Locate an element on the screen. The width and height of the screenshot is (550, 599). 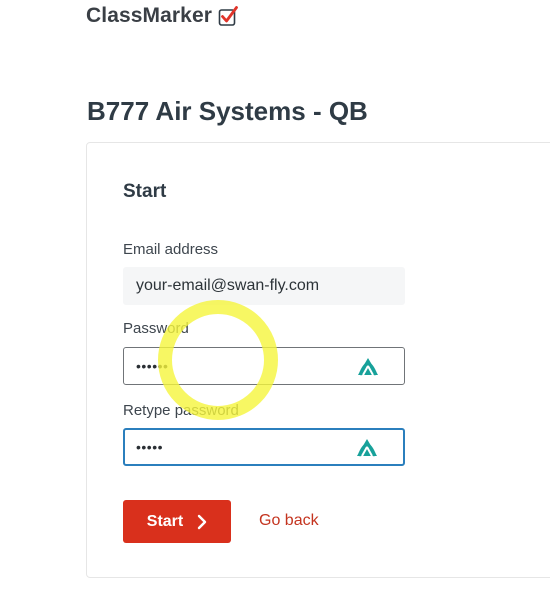
password-label: Password is located at coordinates (156, 328).